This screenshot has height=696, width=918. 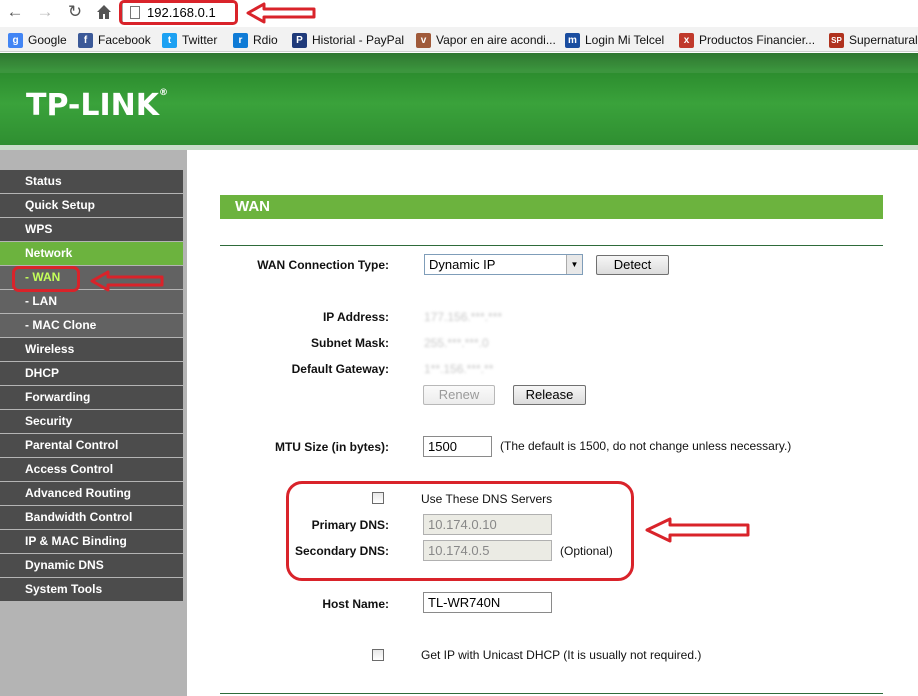 What do you see at coordinates (85, 40) in the screenshot?
I see `facebook-icon: f` at bounding box center [85, 40].